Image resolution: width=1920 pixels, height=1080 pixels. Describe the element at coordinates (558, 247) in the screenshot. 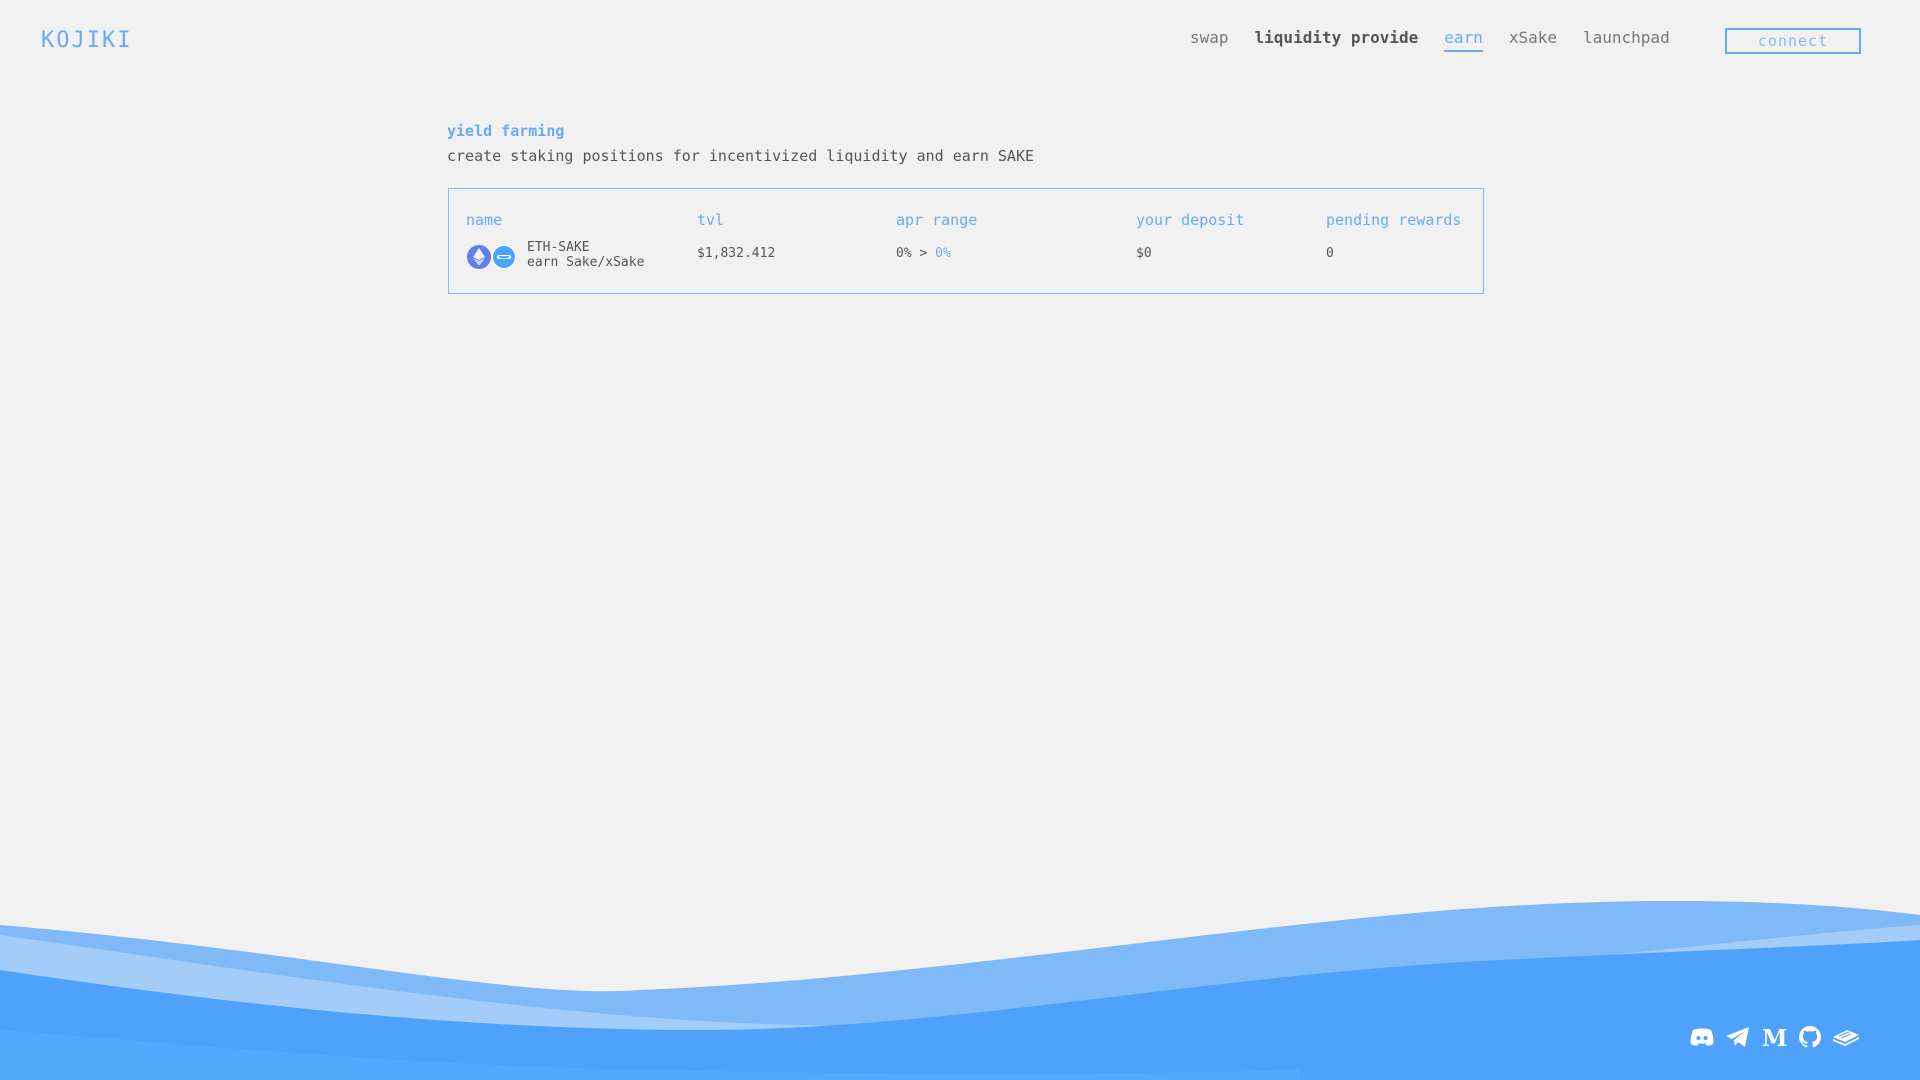

I see `pair-name: ETH-SAKE` at that location.